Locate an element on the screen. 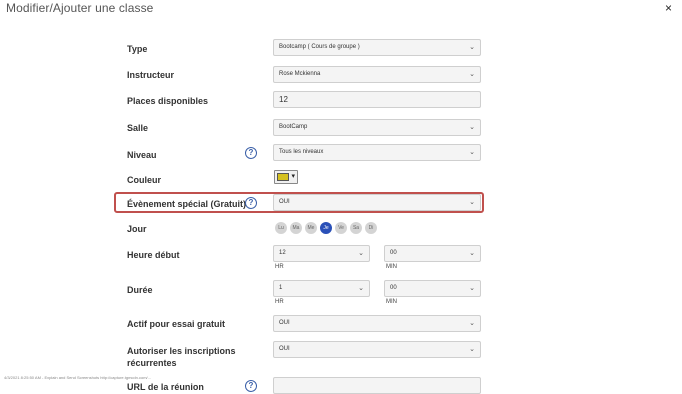 The height and width of the screenshot is (394, 682). type-label: Type is located at coordinates (137, 49).